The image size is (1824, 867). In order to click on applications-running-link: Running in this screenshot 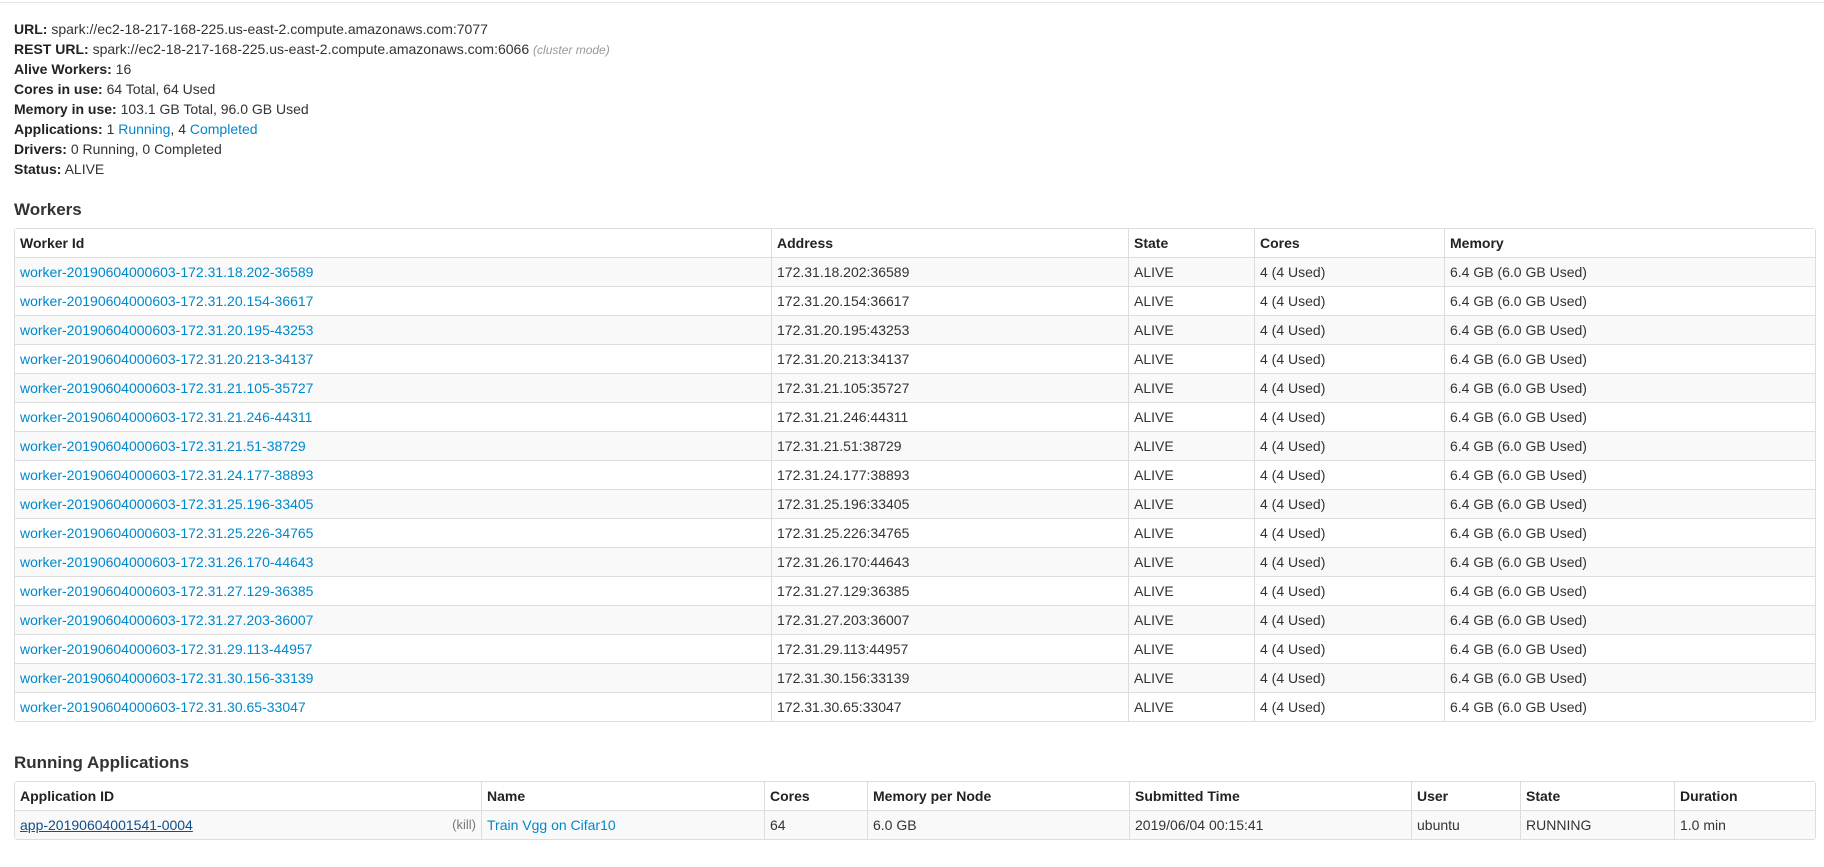, I will do `click(144, 129)`.